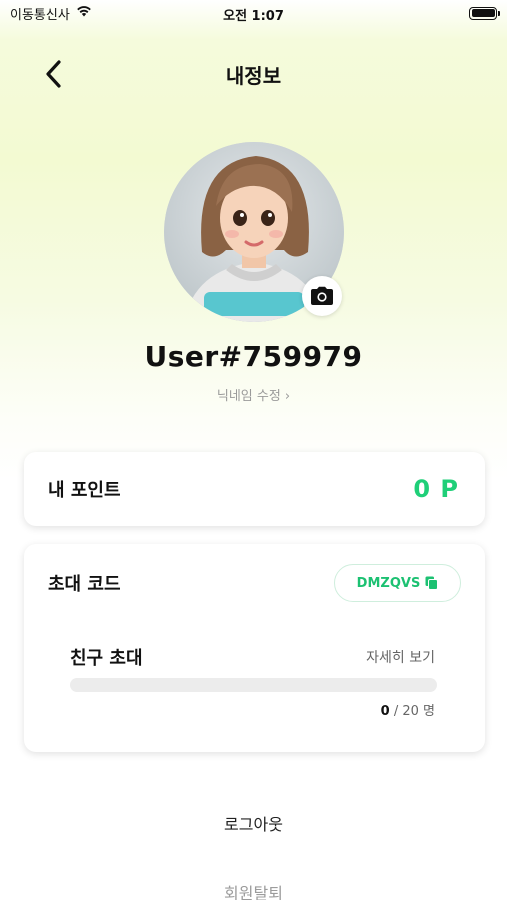 The height and width of the screenshot is (900, 507). I want to click on camera-icon, so click(322, 295).